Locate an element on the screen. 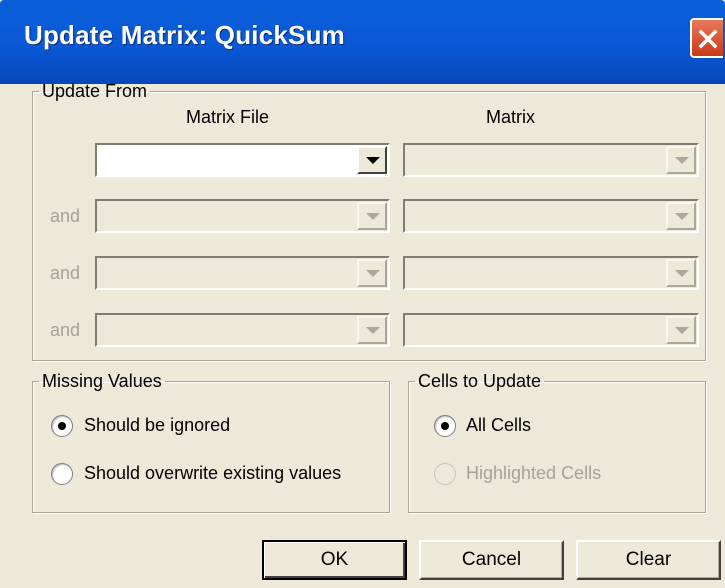 Image resolution: width=725 pixels, height=588 pixels. missing-values-group: Missing Values is located at coordinates (211, 442).